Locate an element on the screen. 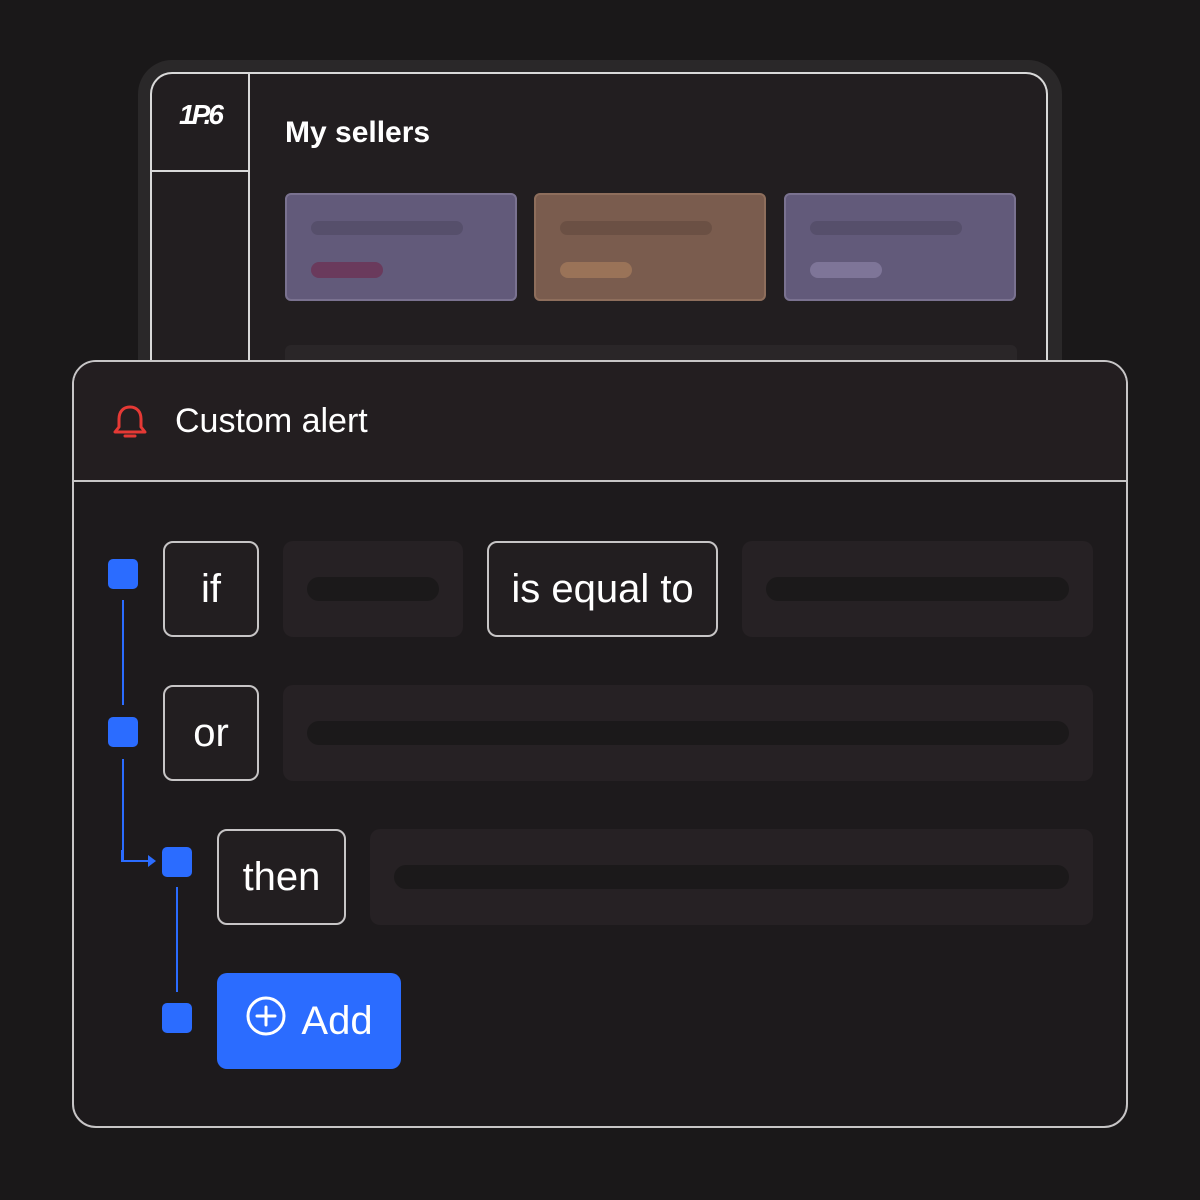  add-button-label: Add is located at coordinates (337, 1020).